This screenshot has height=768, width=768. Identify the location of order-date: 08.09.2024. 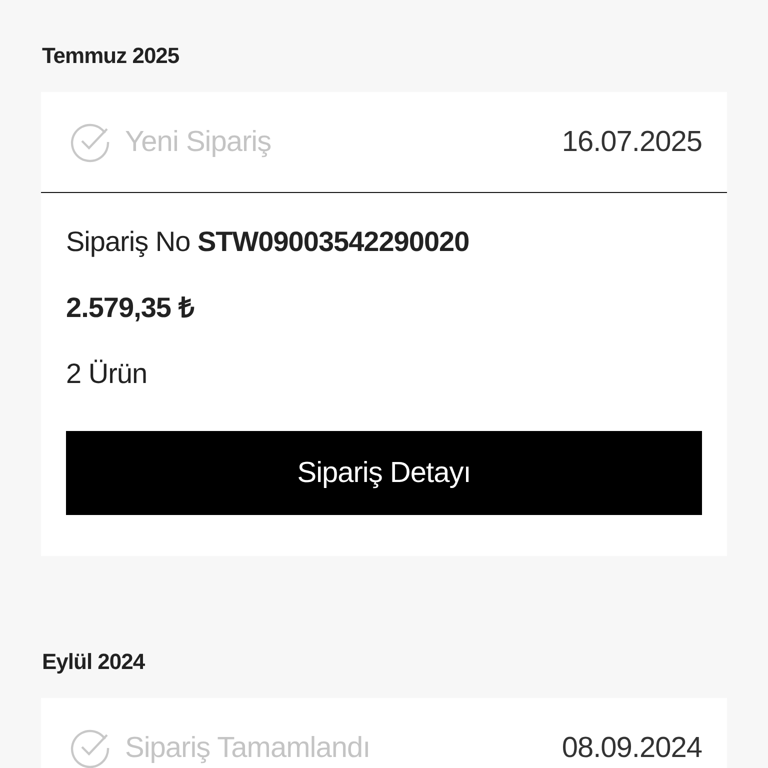
(632, 748).